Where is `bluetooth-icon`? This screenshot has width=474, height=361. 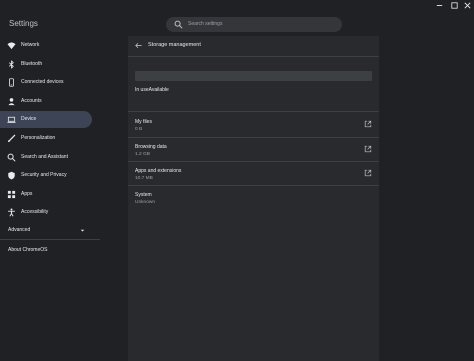 bluetooth-icon is located at coordinates (11, 64).